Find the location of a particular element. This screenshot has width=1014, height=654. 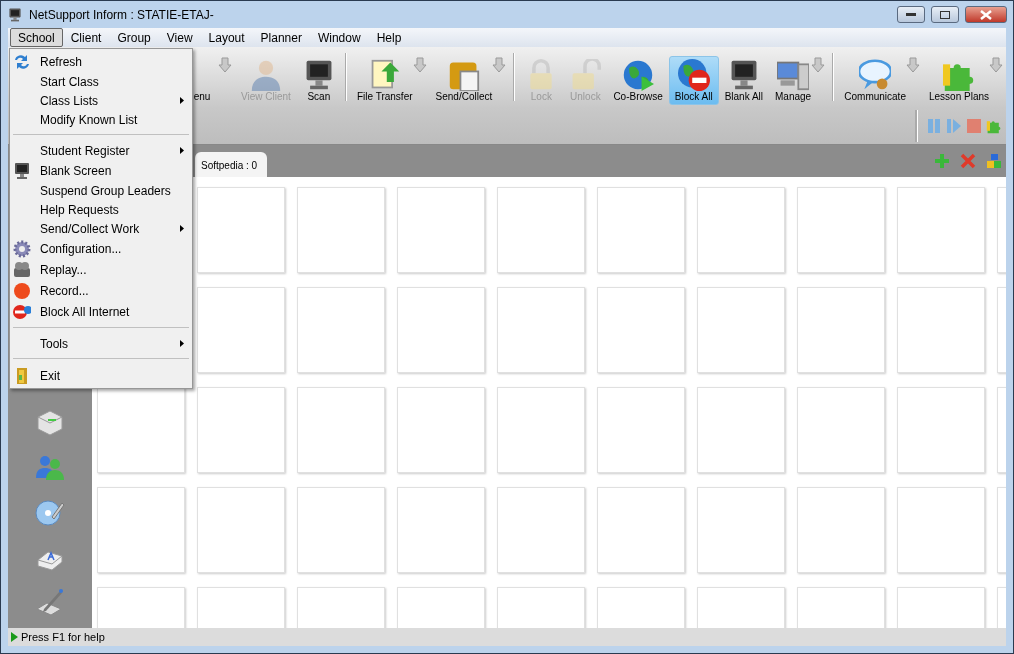

minimize-icon is located at coordinates (911, 14).